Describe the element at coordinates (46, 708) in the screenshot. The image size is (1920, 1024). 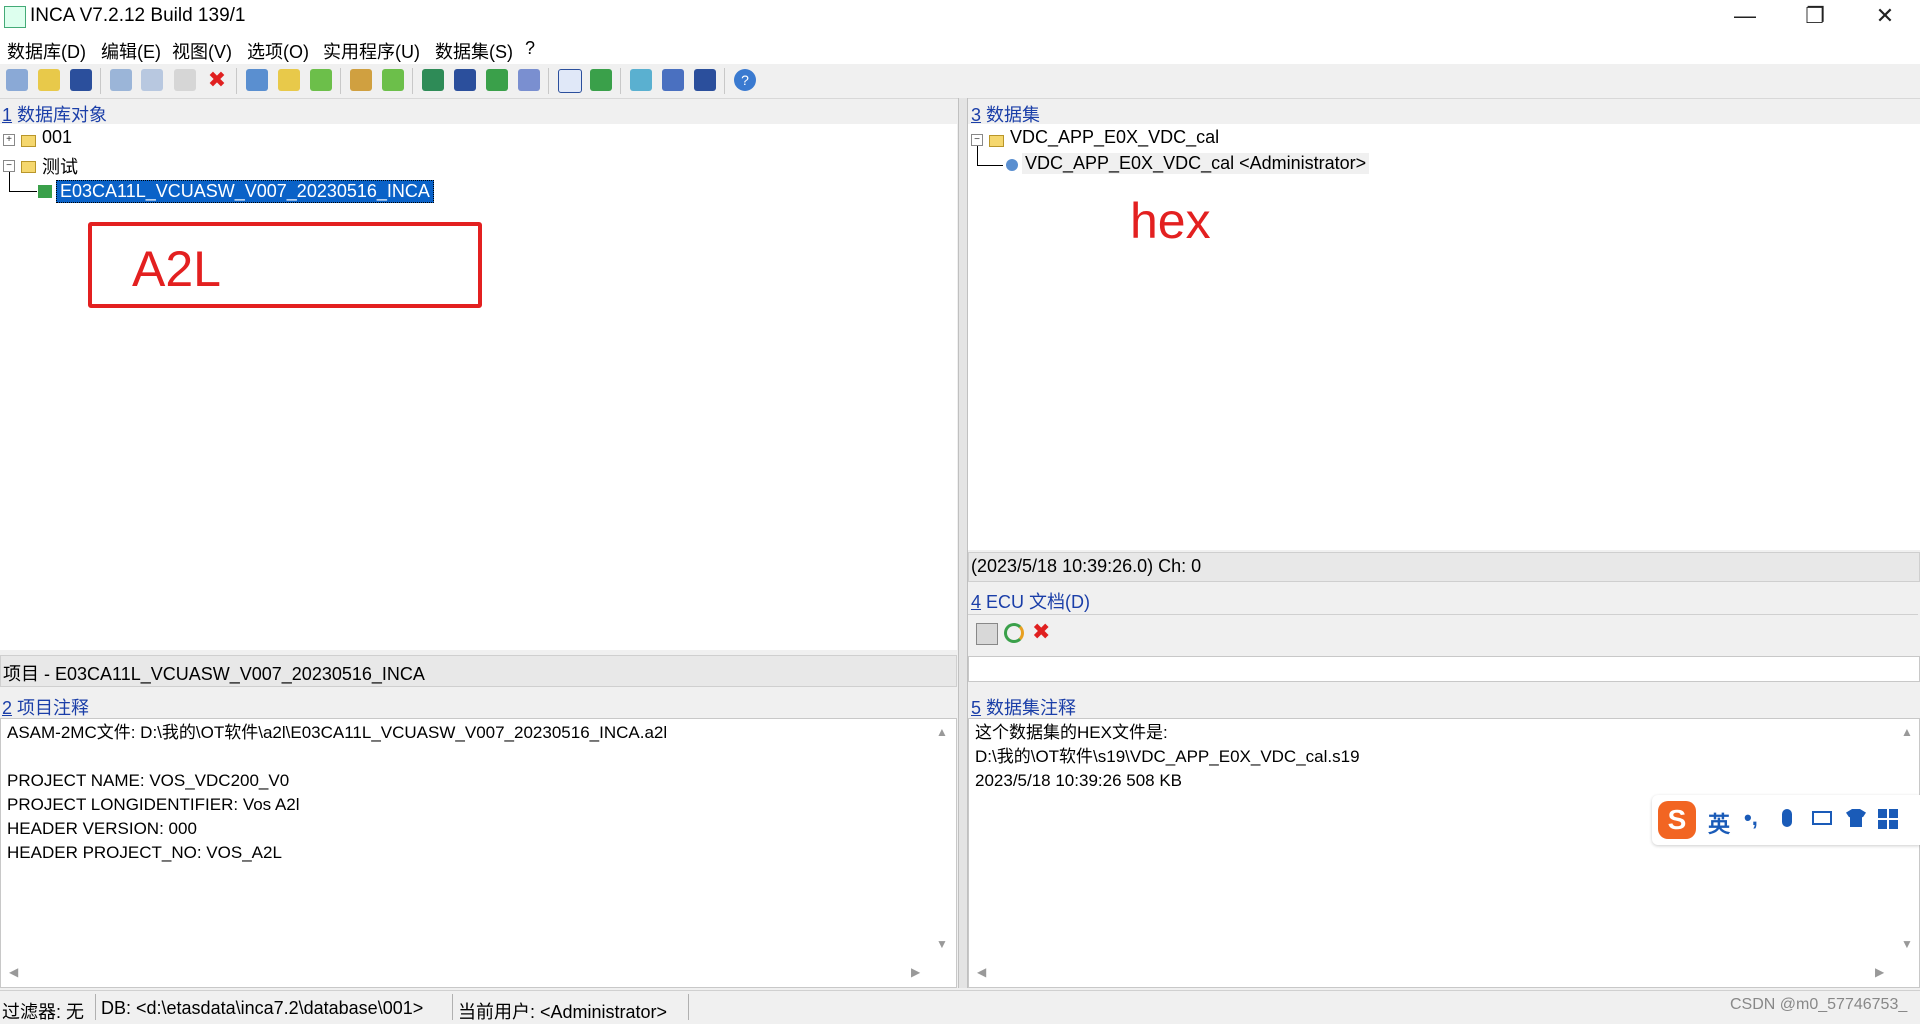
I see `panel2-header: 2 项目注释` at that location.